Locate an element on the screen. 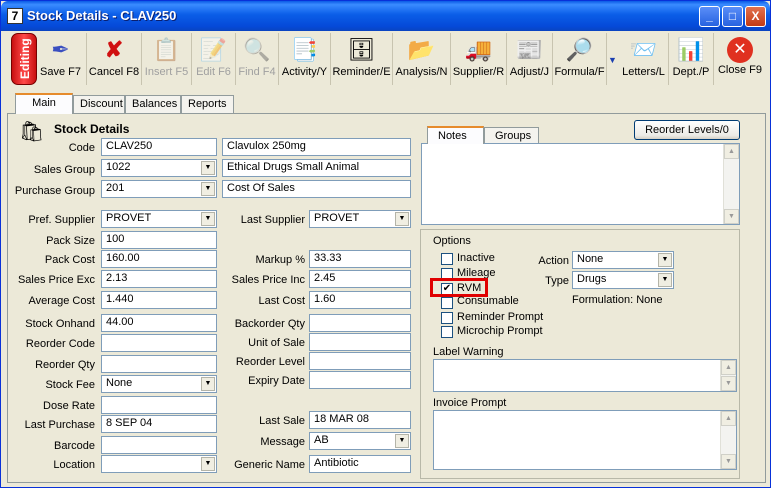 The image size is (771, 488). stock-onhand-field: 44.00 is located at coordinates (159, 323).